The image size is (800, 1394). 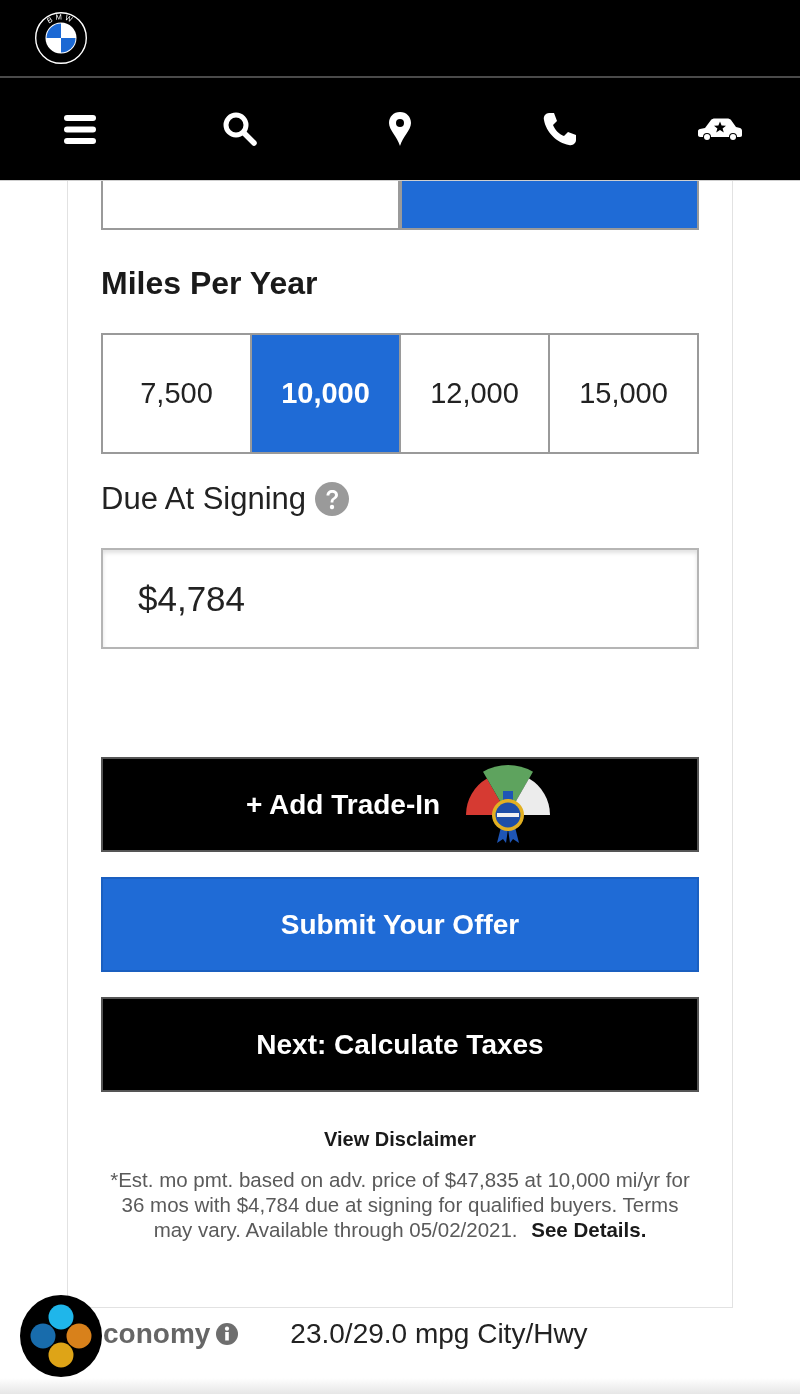 What do you see at coordinates (400, 129) in the screenshot?
I see `location-pin-icon` at bounding box center [400, 129].